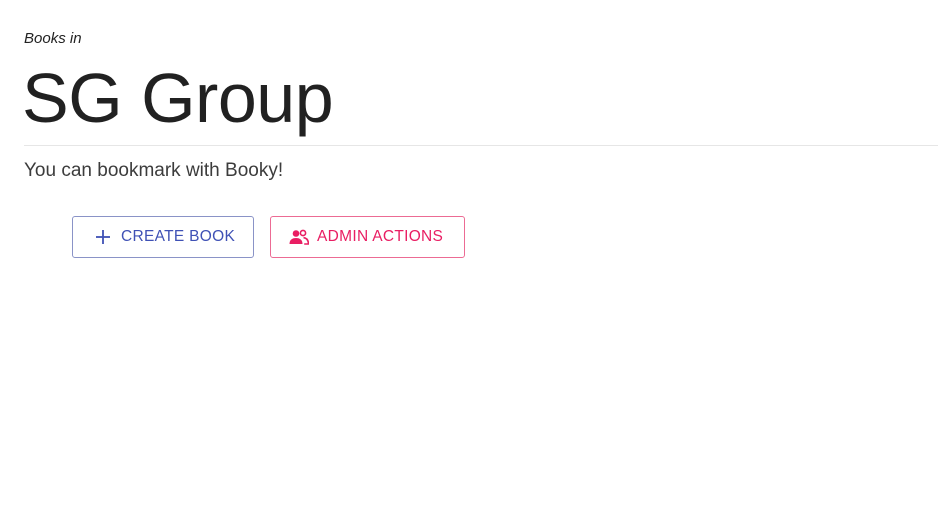 The height and width of the screenshot is (516, 938). What do you see at coordinates (380, 236) in the screenshot?
I see `admin-actions-label: ADMIN ACTIONS` at bounding box center [380, 236].